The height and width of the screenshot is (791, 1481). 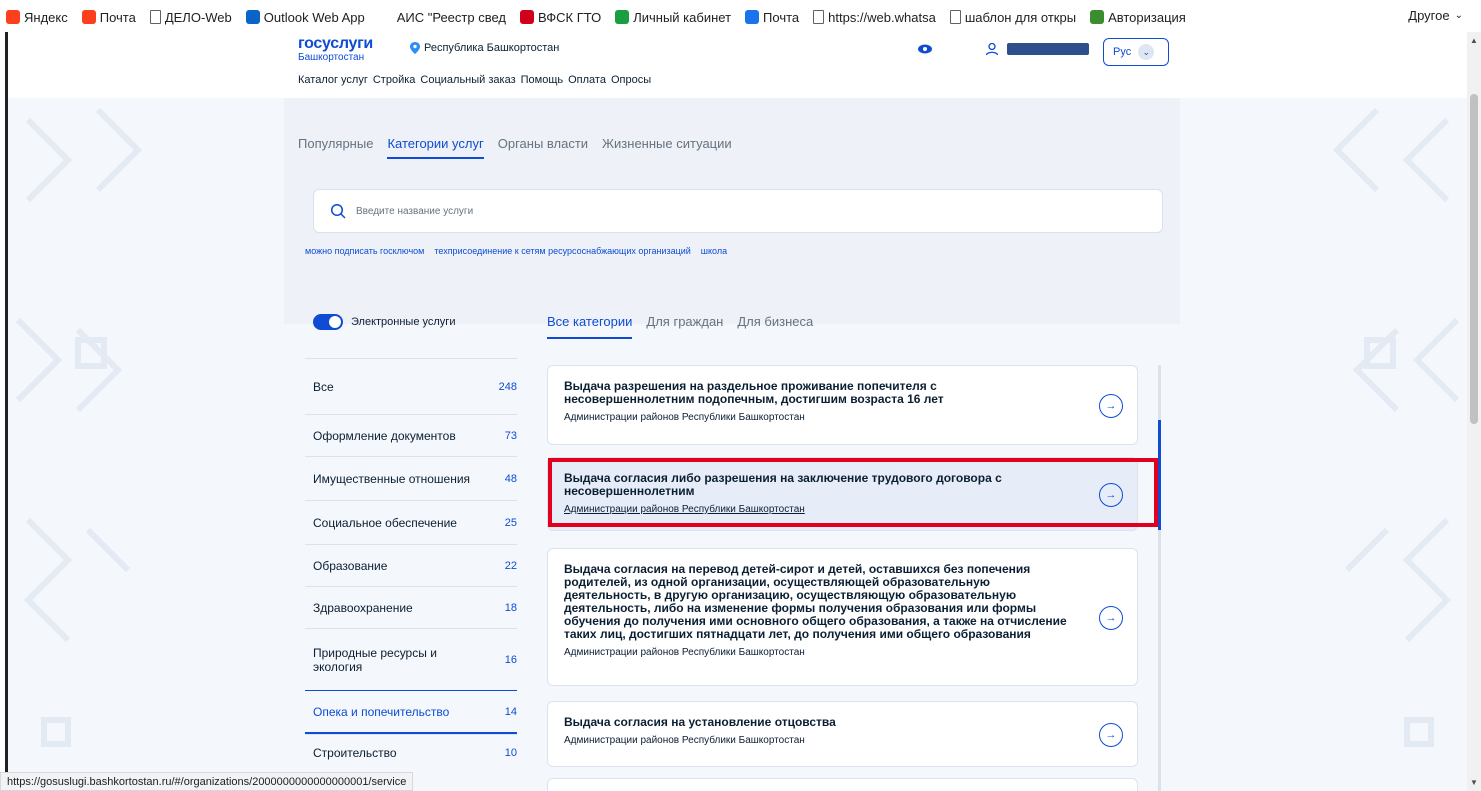 What do you see at coordinates (88, 17) in the screenshot?
I see `yandex-mail-icon` at bounding box center [88, 17].